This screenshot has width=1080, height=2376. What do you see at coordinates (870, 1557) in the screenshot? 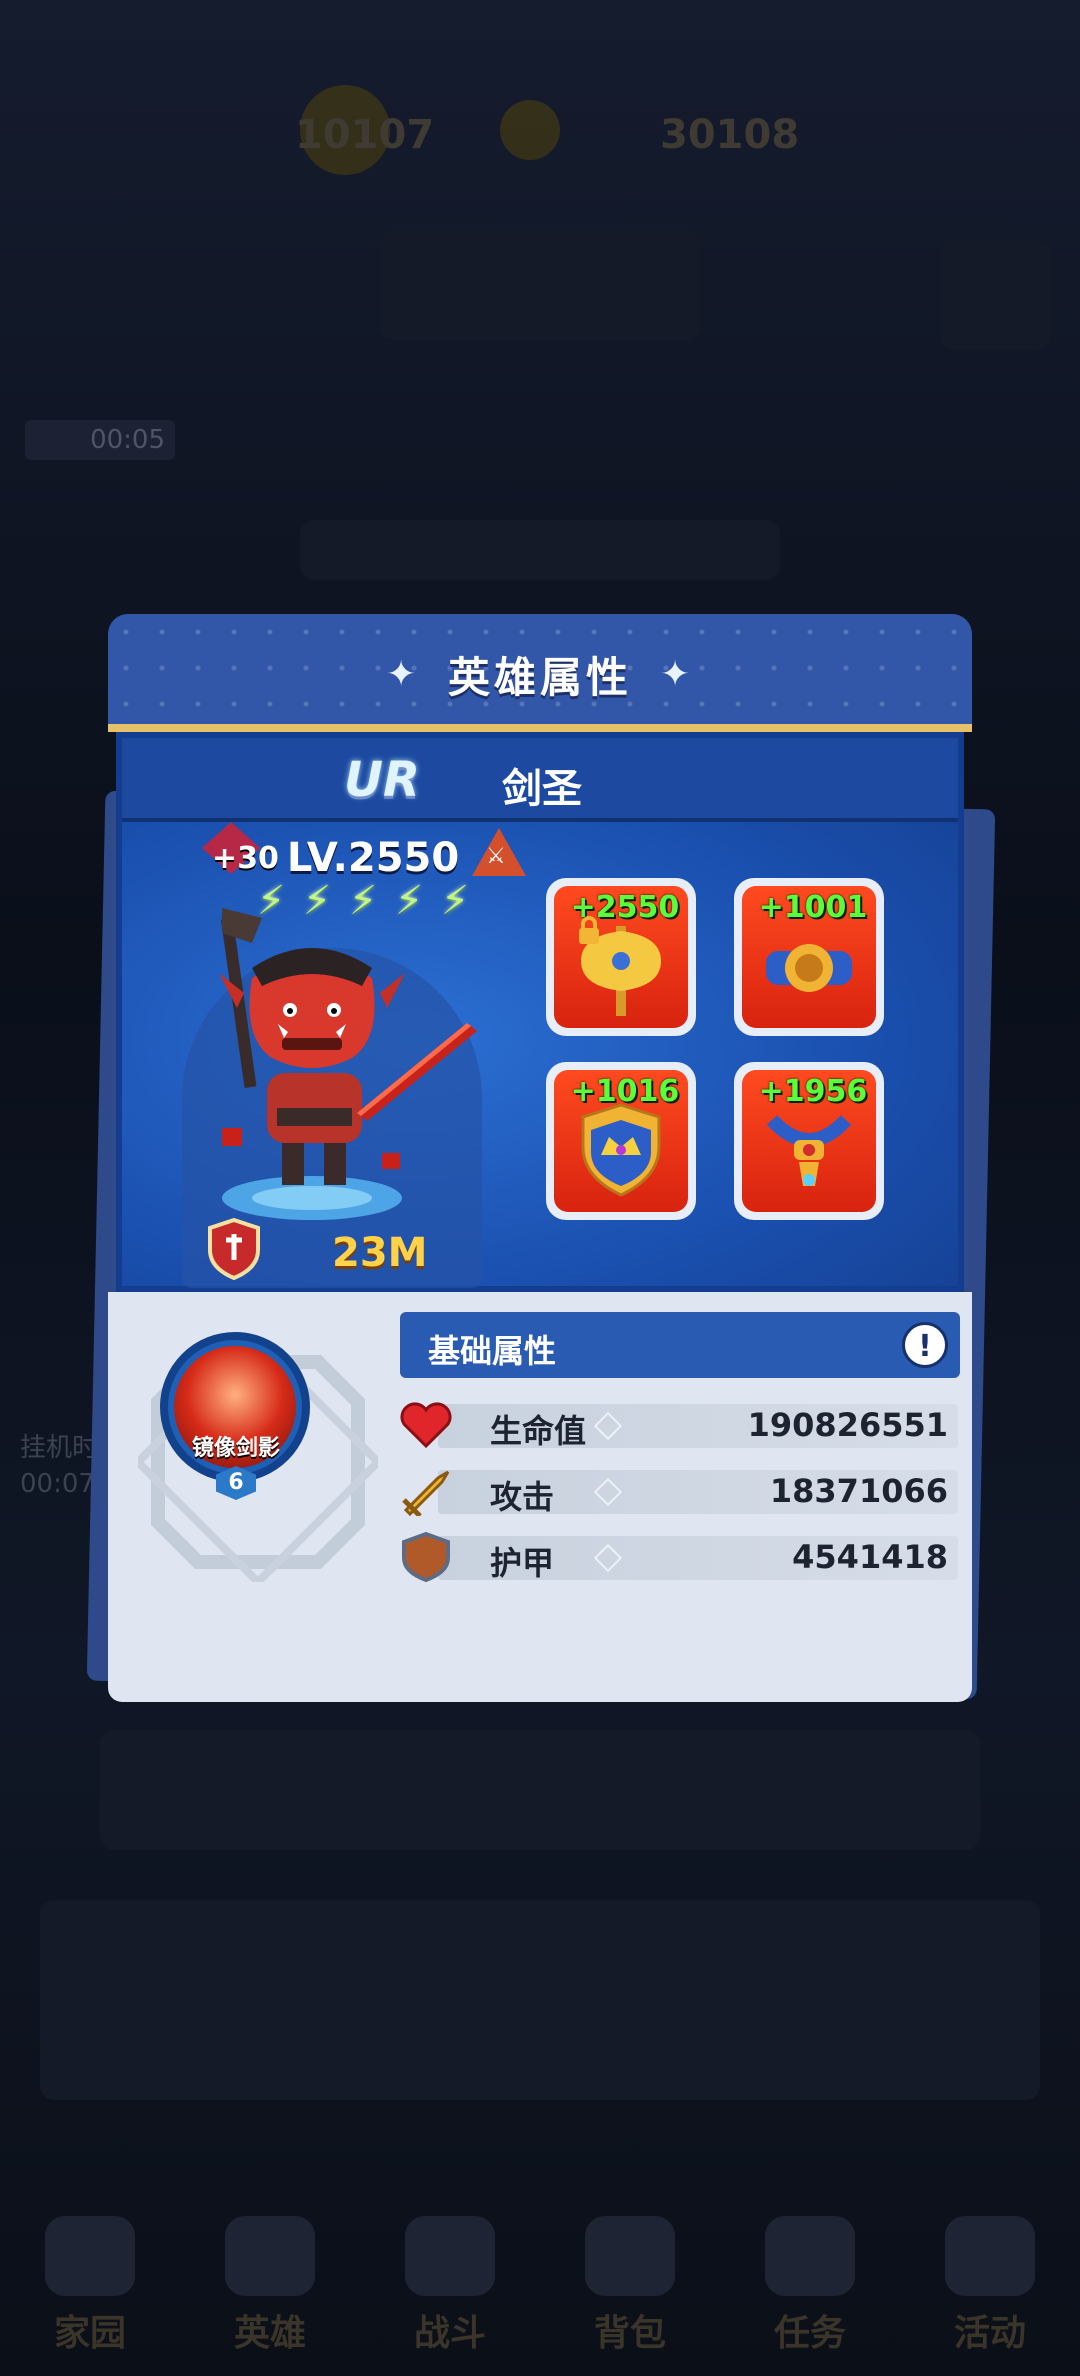
I see `stat-value: 4541418` at bounding box center [870, 1557].